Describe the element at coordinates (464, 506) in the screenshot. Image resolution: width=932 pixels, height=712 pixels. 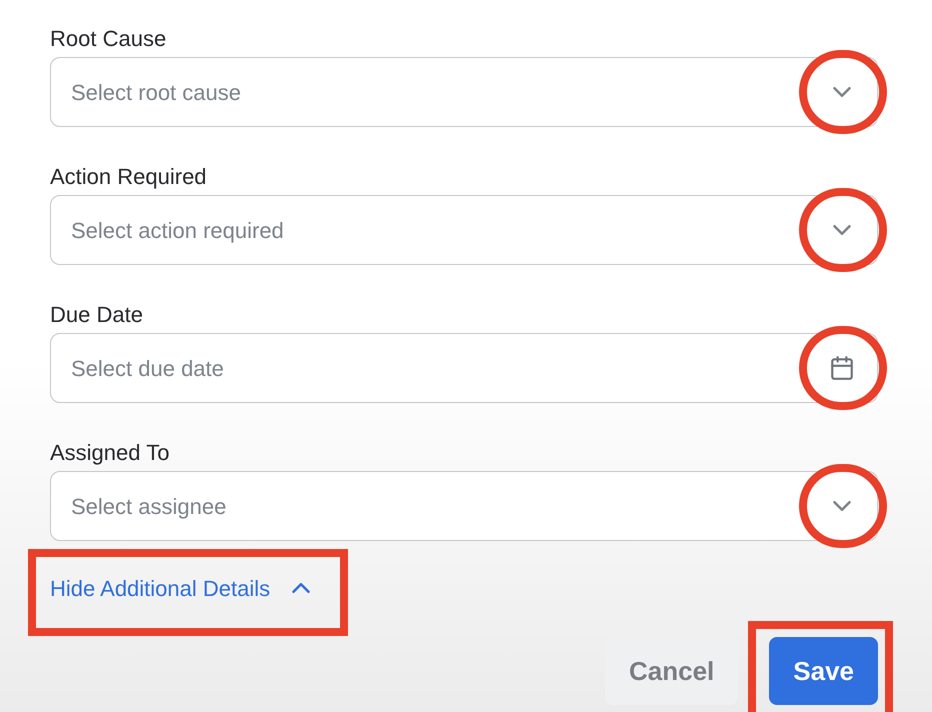
I see `select-field: Select assignee` at that location.